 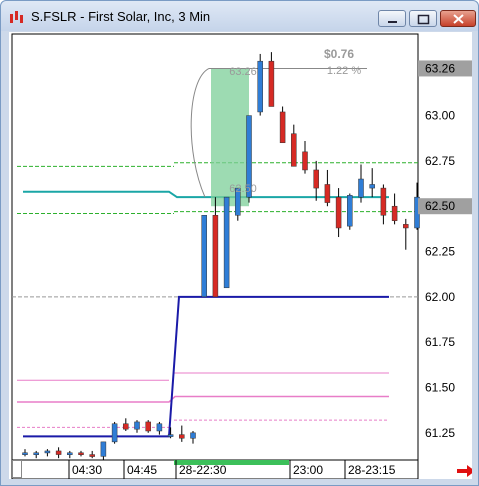 I want to click on price-box-label: 63.26, so click(x=440, y=68).